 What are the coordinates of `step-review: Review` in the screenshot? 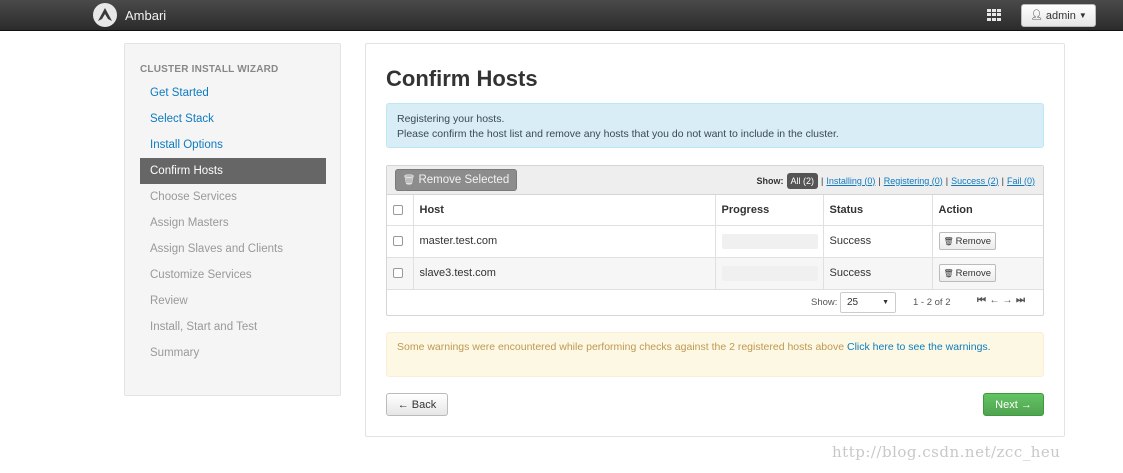 It's located at (169, 301).